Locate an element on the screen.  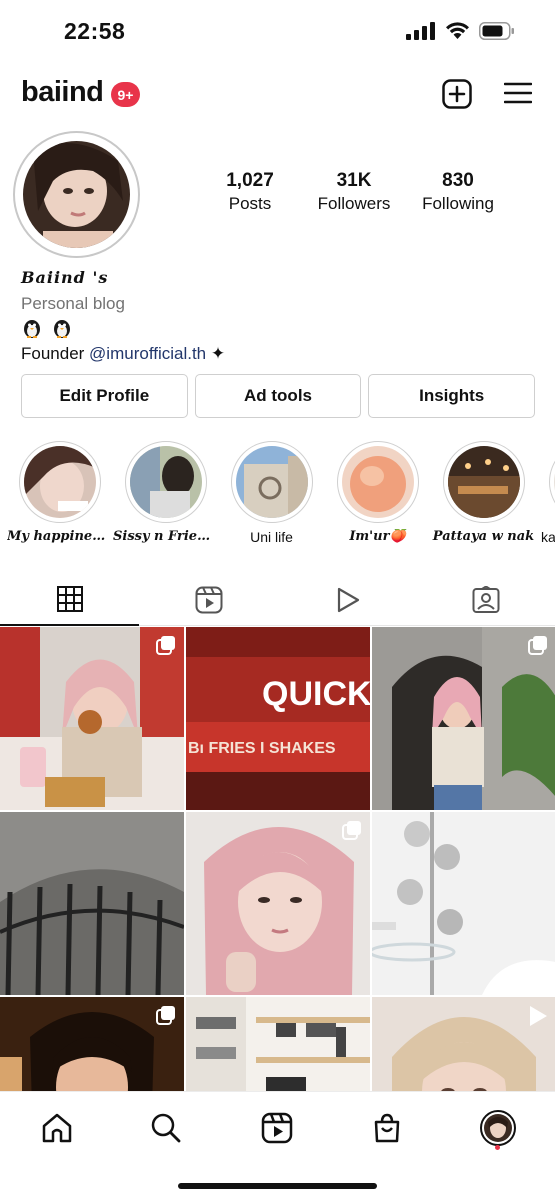
profile-avatar-icon is located at coordinates (498, 1128).